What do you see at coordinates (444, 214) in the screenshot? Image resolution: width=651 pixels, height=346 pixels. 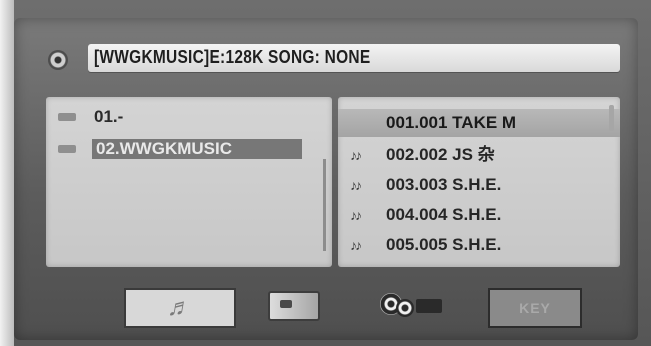 I see `song-item-label: 004.004 S.H.E.` at bounding box center [444, 214].